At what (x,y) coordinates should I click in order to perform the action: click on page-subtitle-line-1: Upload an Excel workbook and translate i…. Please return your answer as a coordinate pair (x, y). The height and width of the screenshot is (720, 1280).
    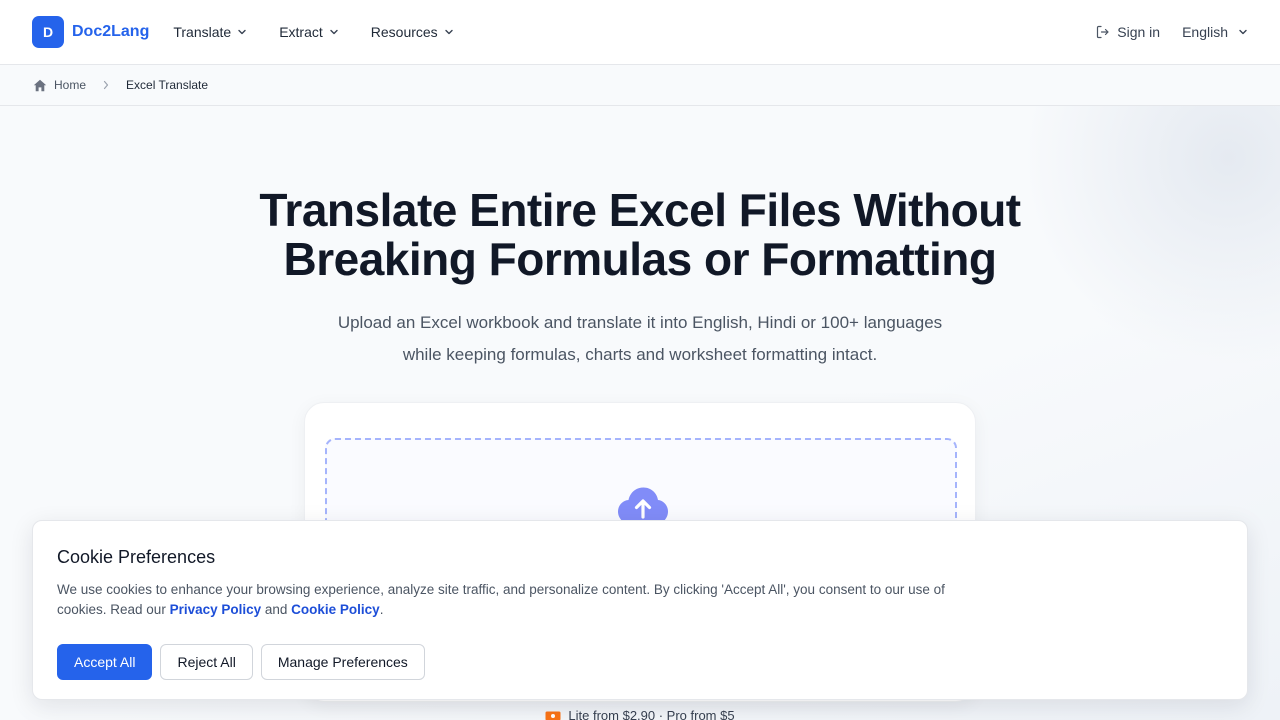
    Looking at the image, I should click on (640, 322).